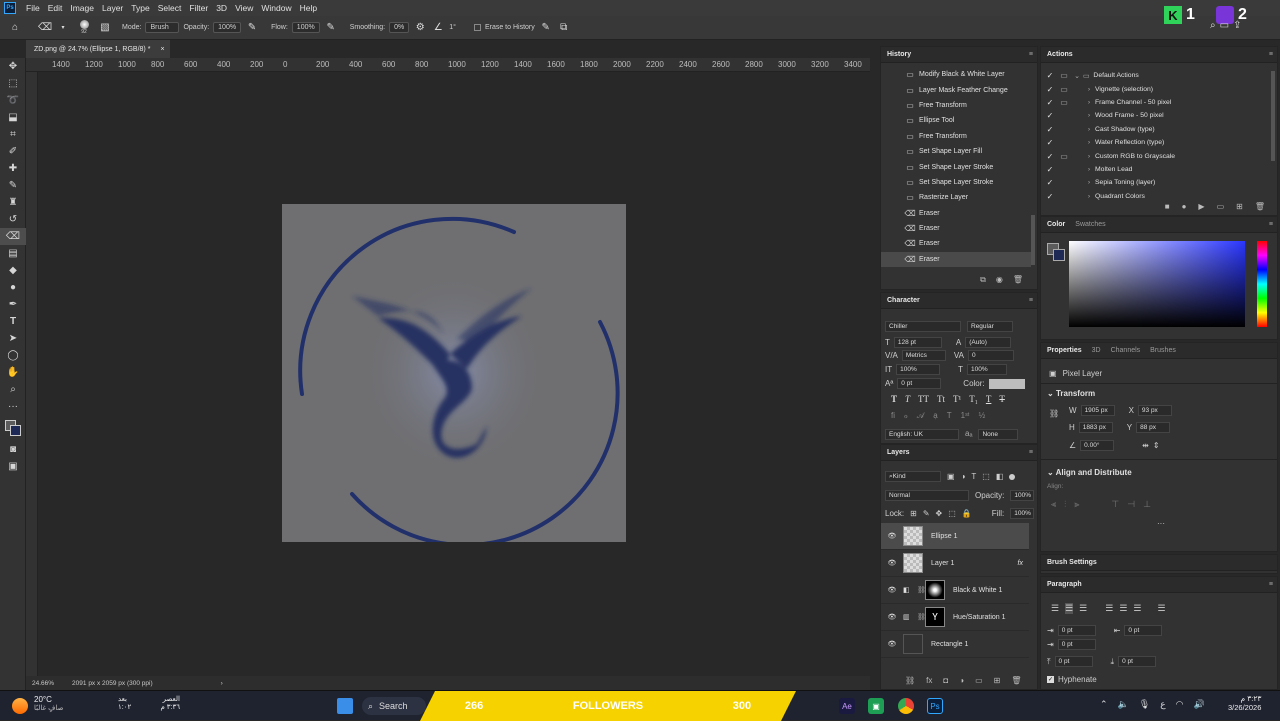  Describe the element at coordinates (955, 563) in the screenshot. I see `layer-row: 👁 Layer 1 fx` at that location.